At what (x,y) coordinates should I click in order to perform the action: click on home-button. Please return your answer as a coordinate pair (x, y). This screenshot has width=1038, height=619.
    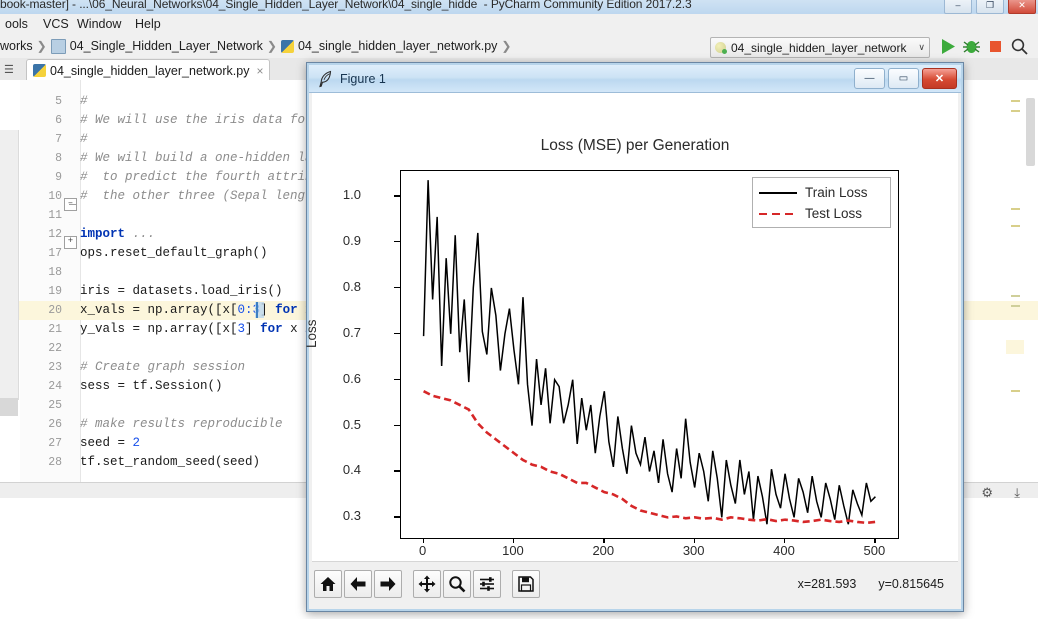
    Looking at the image, I should click on (328, 584).